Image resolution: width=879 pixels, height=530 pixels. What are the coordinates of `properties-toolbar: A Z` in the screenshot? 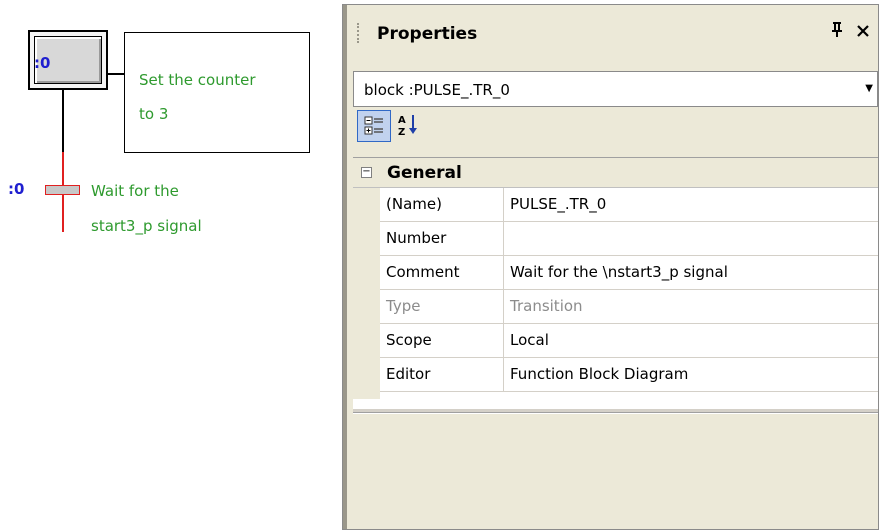 It's located at (615, 132).